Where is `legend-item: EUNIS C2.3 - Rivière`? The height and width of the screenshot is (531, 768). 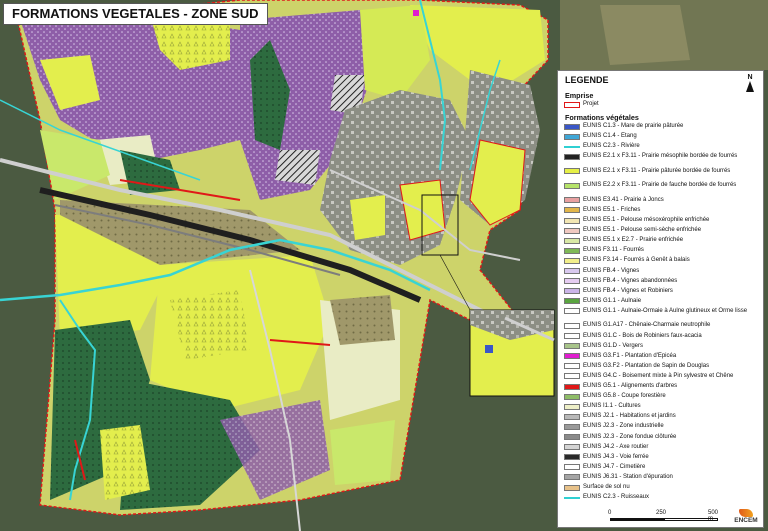
legend-item: EUNIS C2.3 - Rivière is located at coordinates (662, 146).